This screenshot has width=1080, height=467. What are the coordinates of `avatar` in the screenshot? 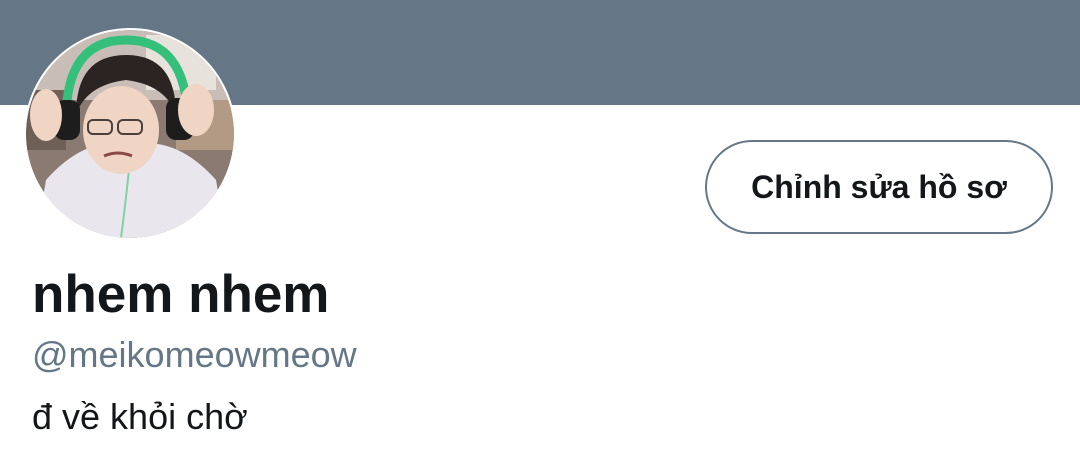 It's located at (130, 134).